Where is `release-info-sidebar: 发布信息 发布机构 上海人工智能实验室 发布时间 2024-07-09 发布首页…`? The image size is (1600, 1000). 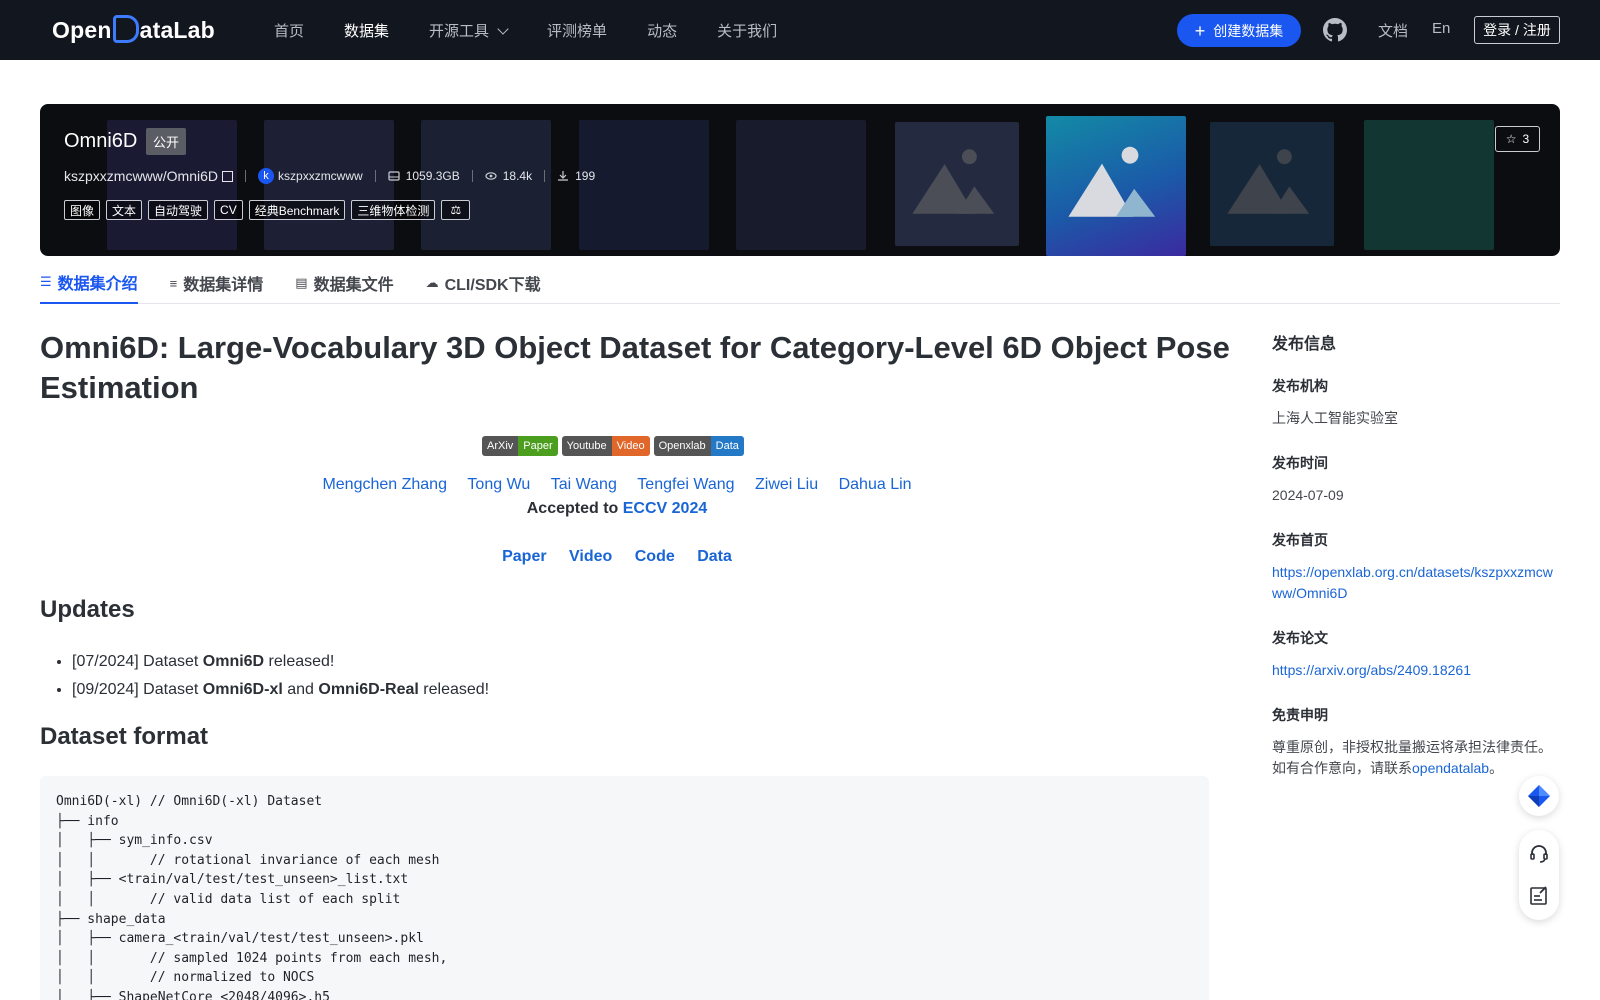
release-info-sidebar: 发布信息 发布机构 上海人工智能实验室 发布时间 2024-07-09 发布首页… is located at coordinates (1417, 566).